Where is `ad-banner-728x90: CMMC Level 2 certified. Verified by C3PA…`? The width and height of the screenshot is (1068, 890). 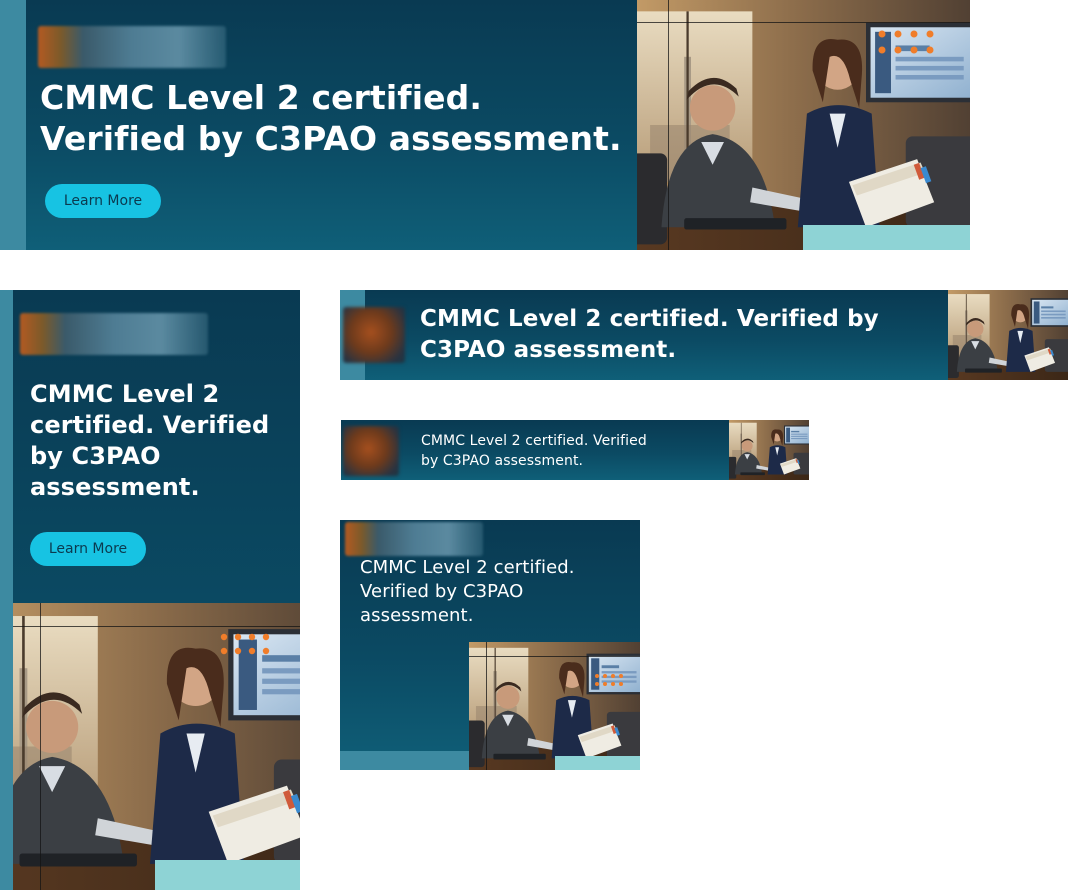
ad-banner-728x90: CMMC Level 2 certified. Verified by C3PA… is located at coordinates (704, 335).